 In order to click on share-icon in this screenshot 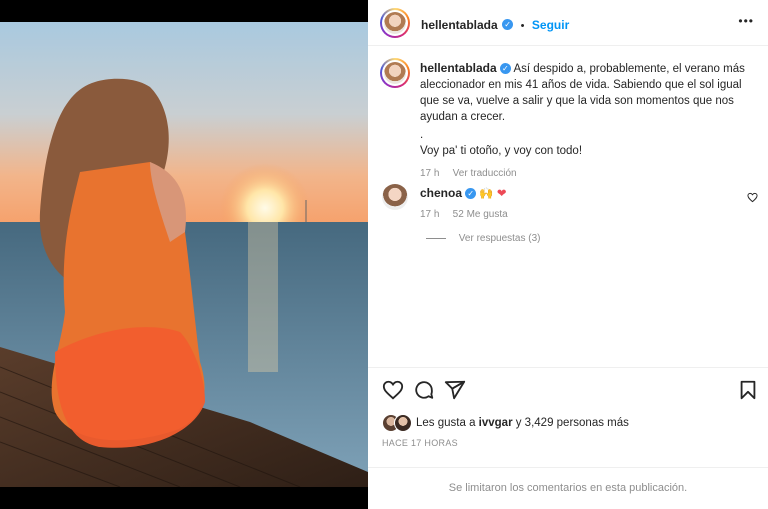, I will do `click(455, 390)`.